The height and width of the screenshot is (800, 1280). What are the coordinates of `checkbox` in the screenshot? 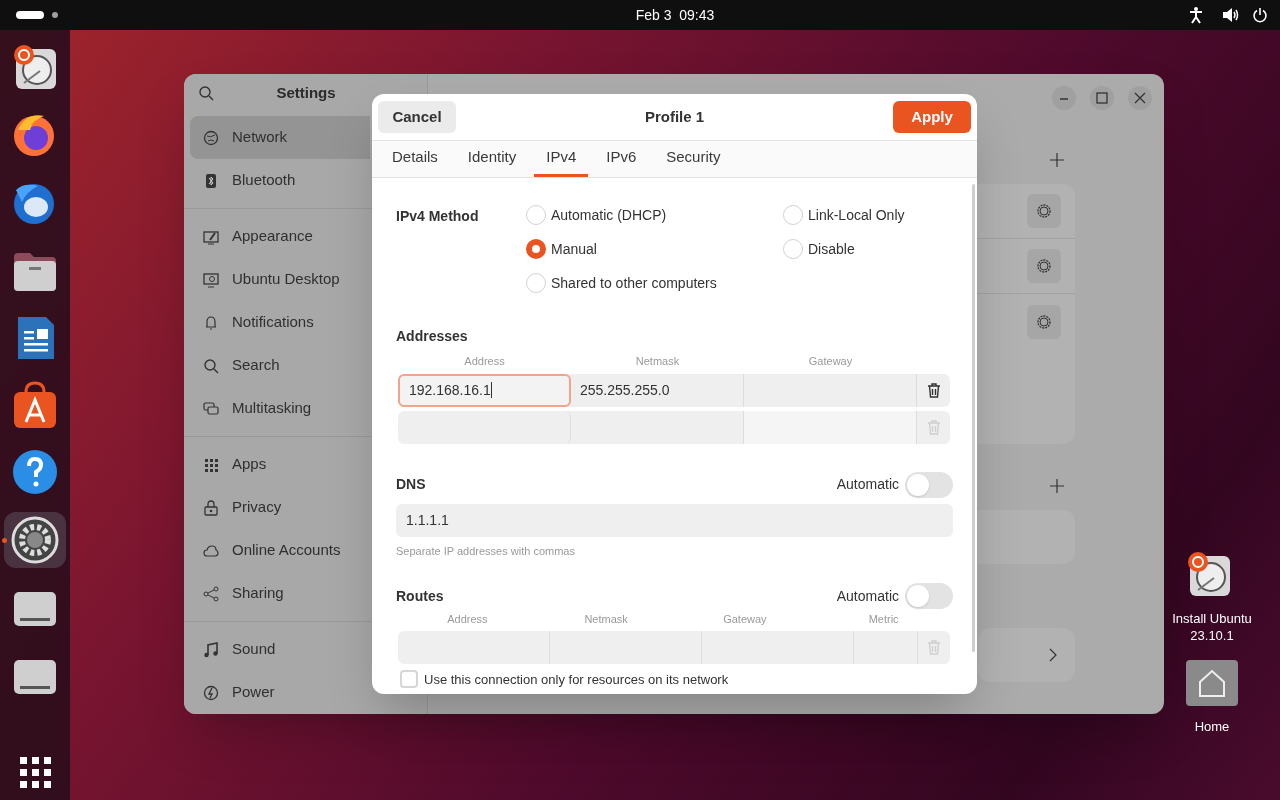 It's located at (409, 679).